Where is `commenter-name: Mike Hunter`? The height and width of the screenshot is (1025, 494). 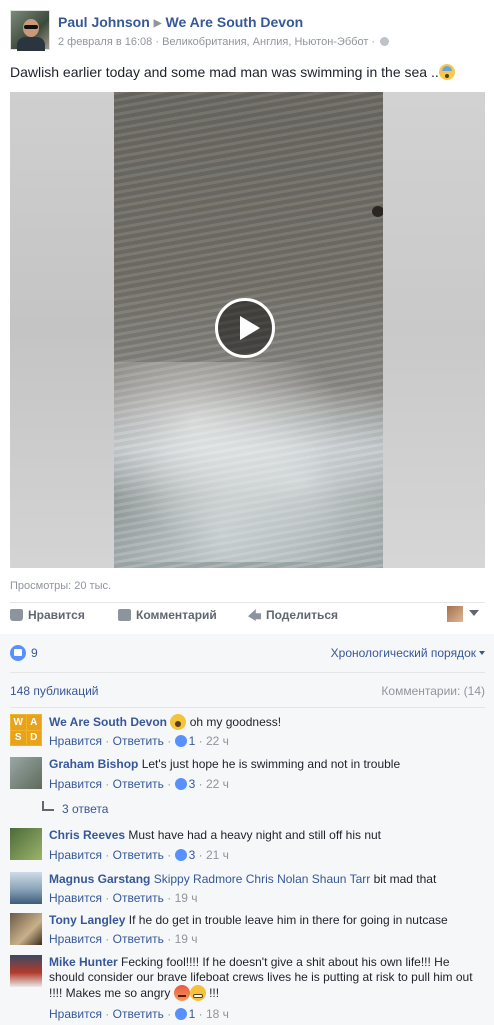
commenter-name: Mike Hunter is located at coordinates (83, 962).